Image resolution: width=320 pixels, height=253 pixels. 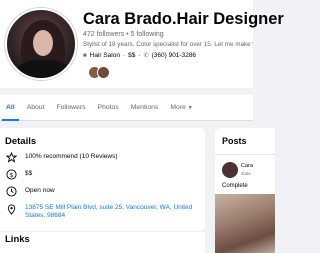 I want to click on post-text: Complete, so click(x=235, y=186).